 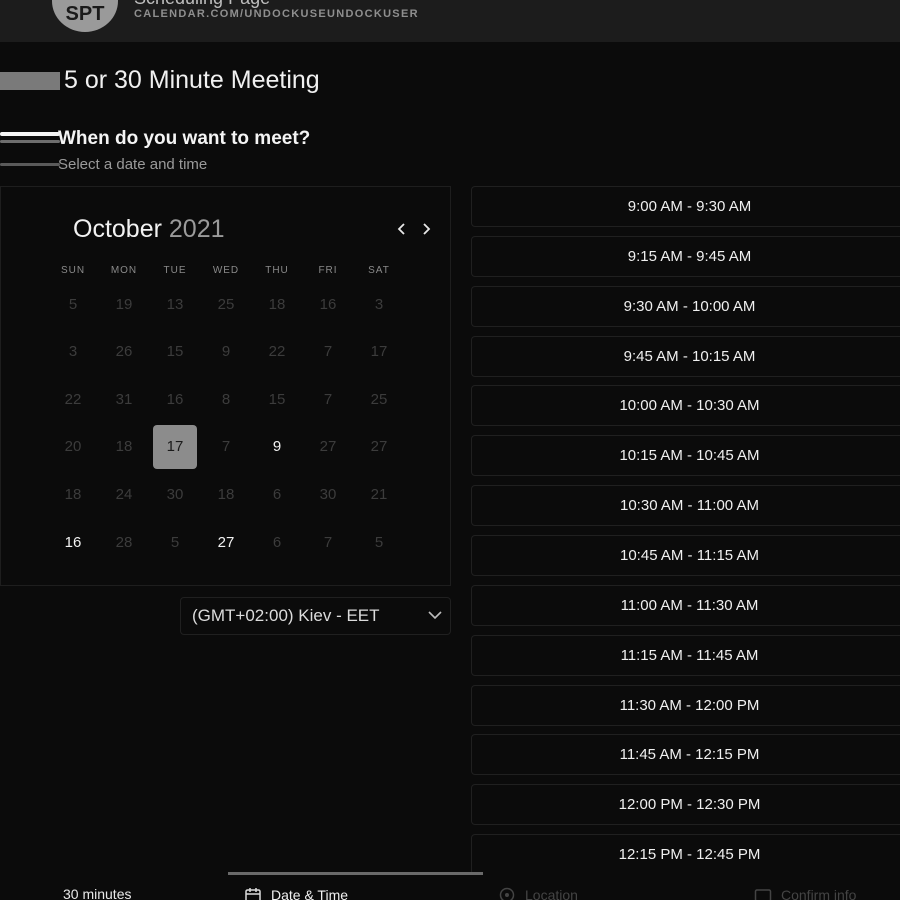 What do you see at coordinates (685, 705) in the screenshot?
I see `time-slot-button: 11:30 AM - 12:00 PM` at bounding box center [685, 705].